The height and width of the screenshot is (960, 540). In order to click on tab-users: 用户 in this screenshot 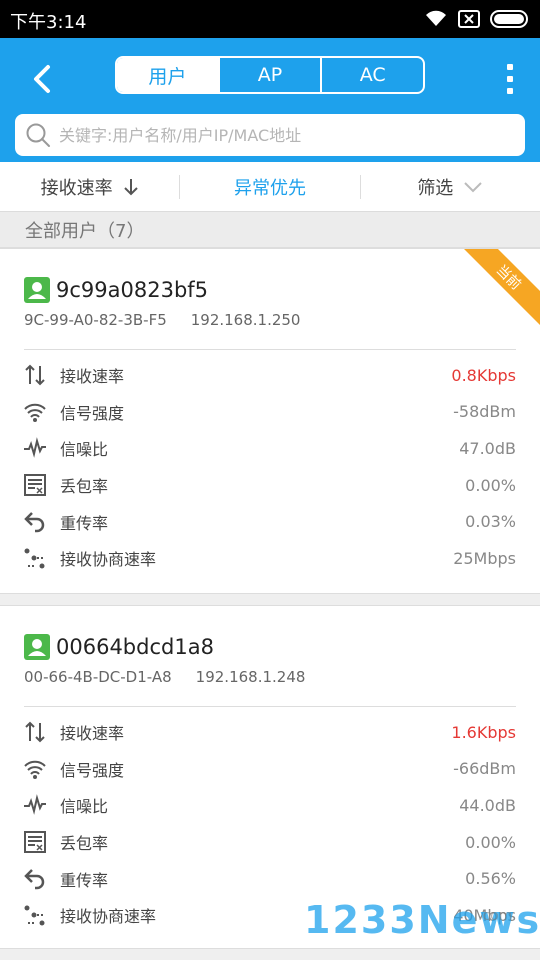, I will do `click(168, 75)`.